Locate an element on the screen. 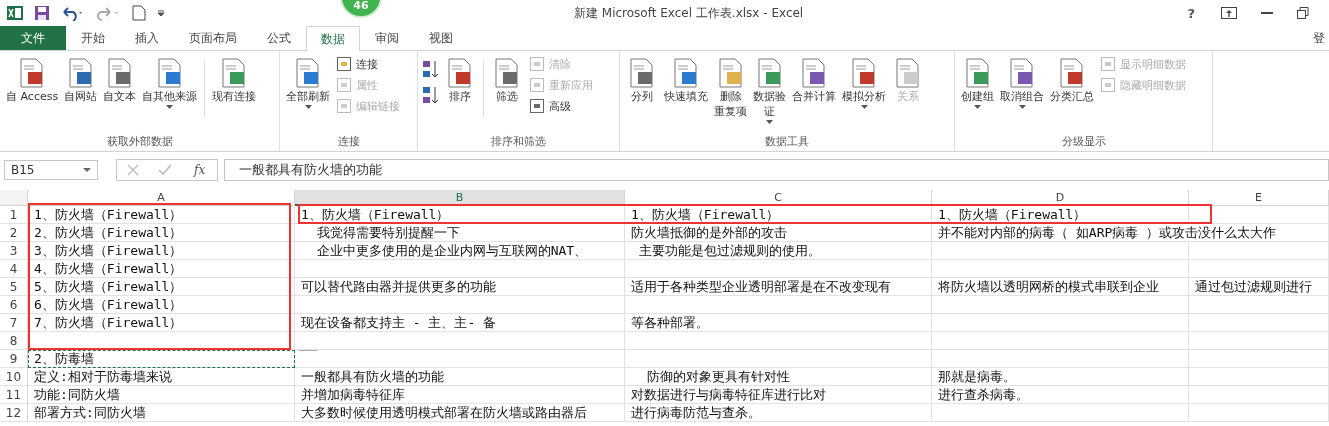 Image resolution: width=1329 pixels, height=426 pixels. table-cell: 3、防火墙（Firewall） is located at coordinates (161, 251).